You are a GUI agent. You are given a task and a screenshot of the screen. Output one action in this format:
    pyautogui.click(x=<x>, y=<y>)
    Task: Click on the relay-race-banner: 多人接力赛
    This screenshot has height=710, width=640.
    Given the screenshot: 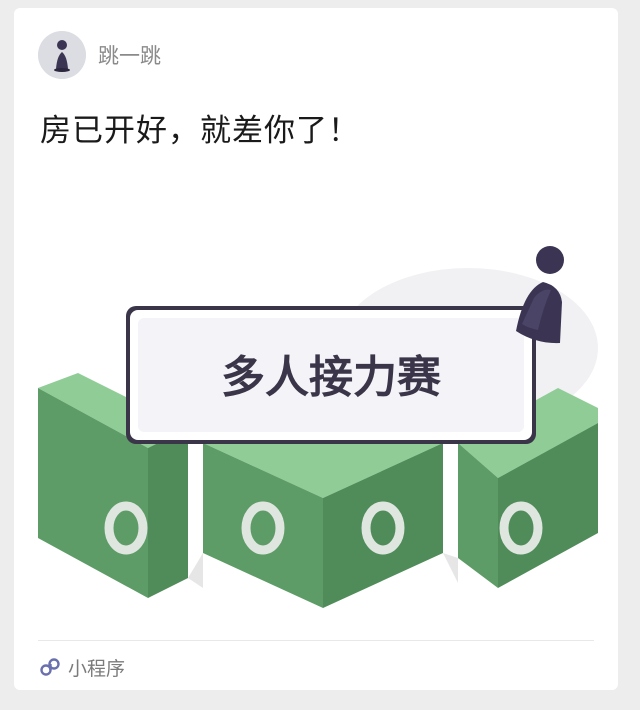 What is the action you would take?
    pyautogui.click(x=331, y=375)
    